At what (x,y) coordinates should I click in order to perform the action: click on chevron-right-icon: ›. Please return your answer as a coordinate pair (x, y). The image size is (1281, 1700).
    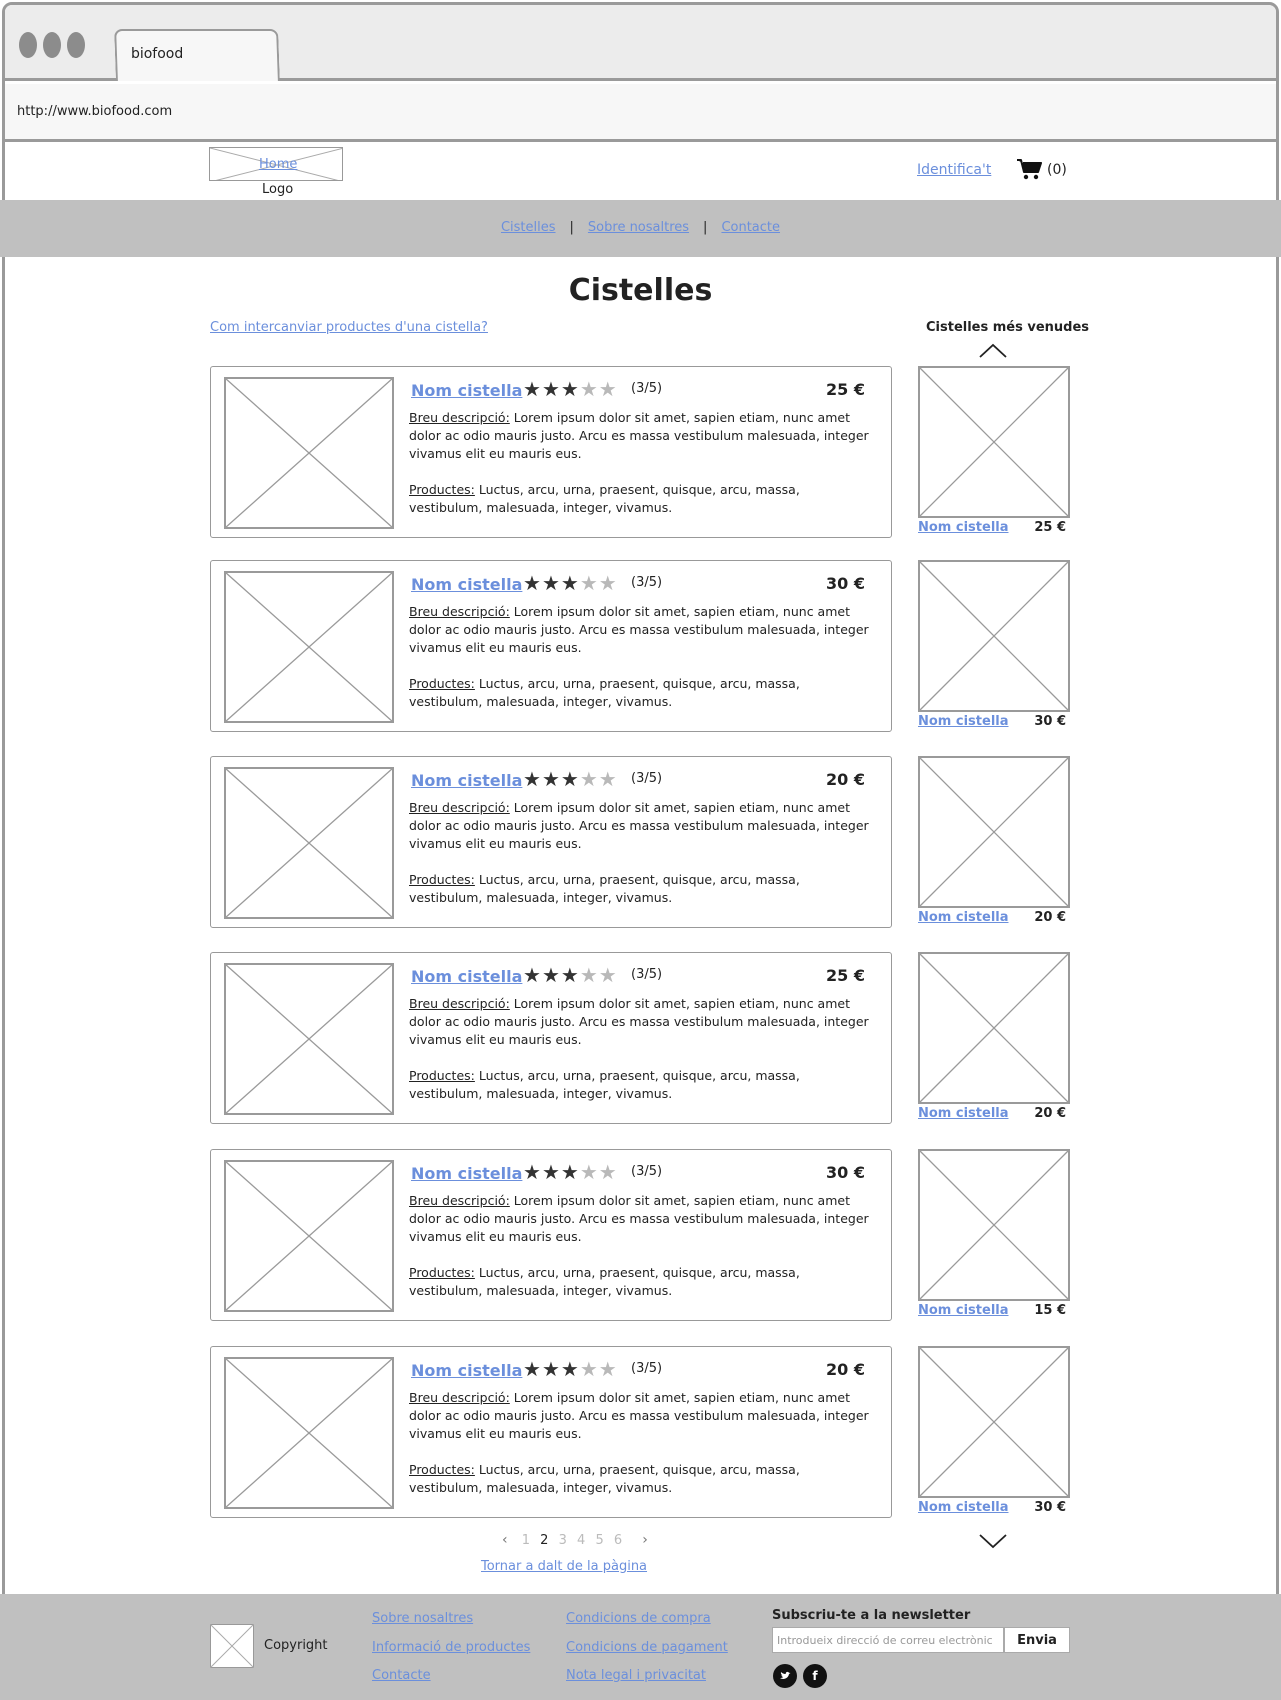
    Looking at the image, I should click on (645, 1540).